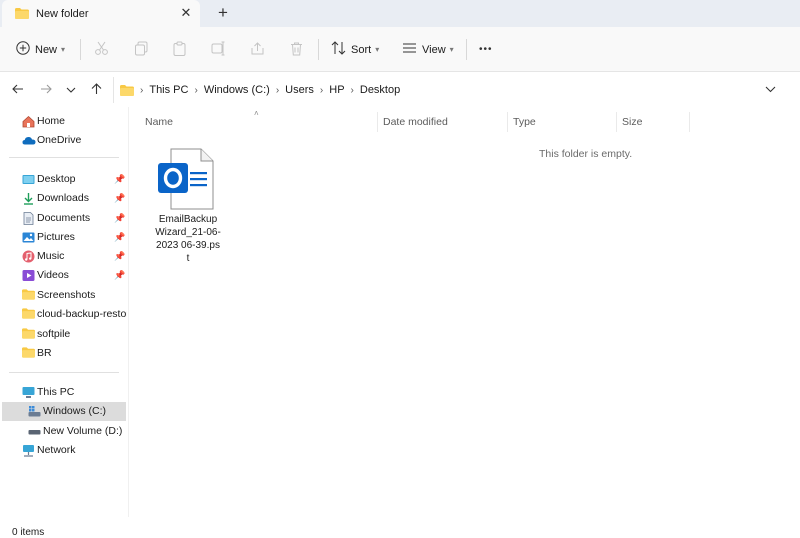  I want to click on sidebar-label: Videos, so click(53, 275).